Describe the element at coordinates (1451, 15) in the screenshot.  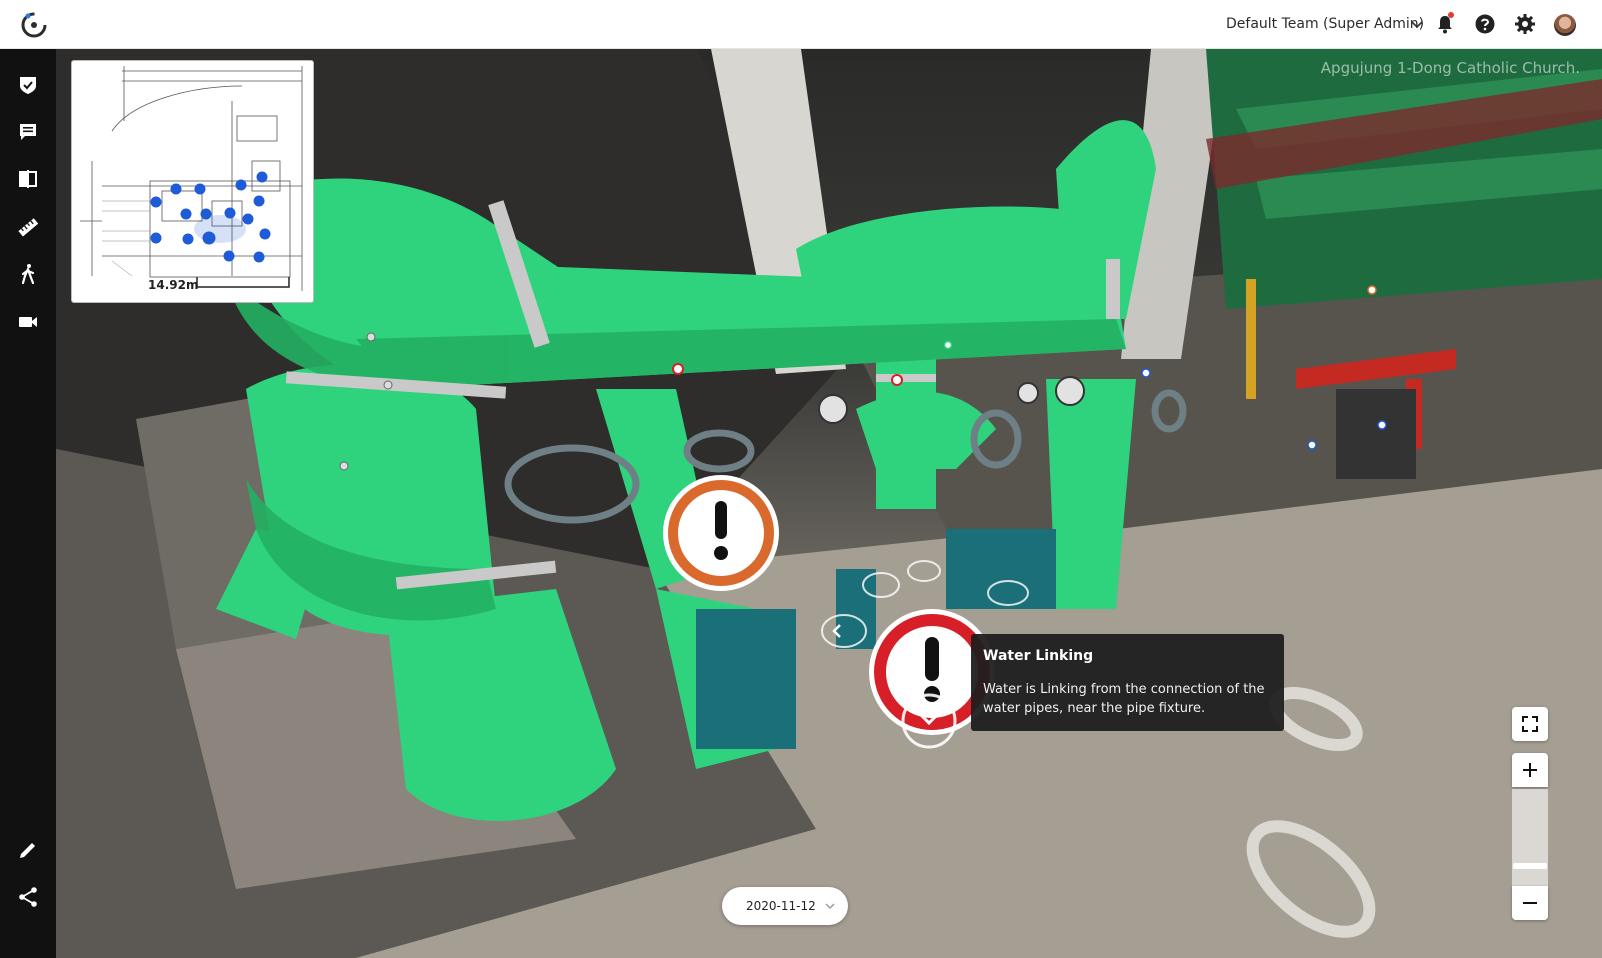
I see `notification-dot` at that location.